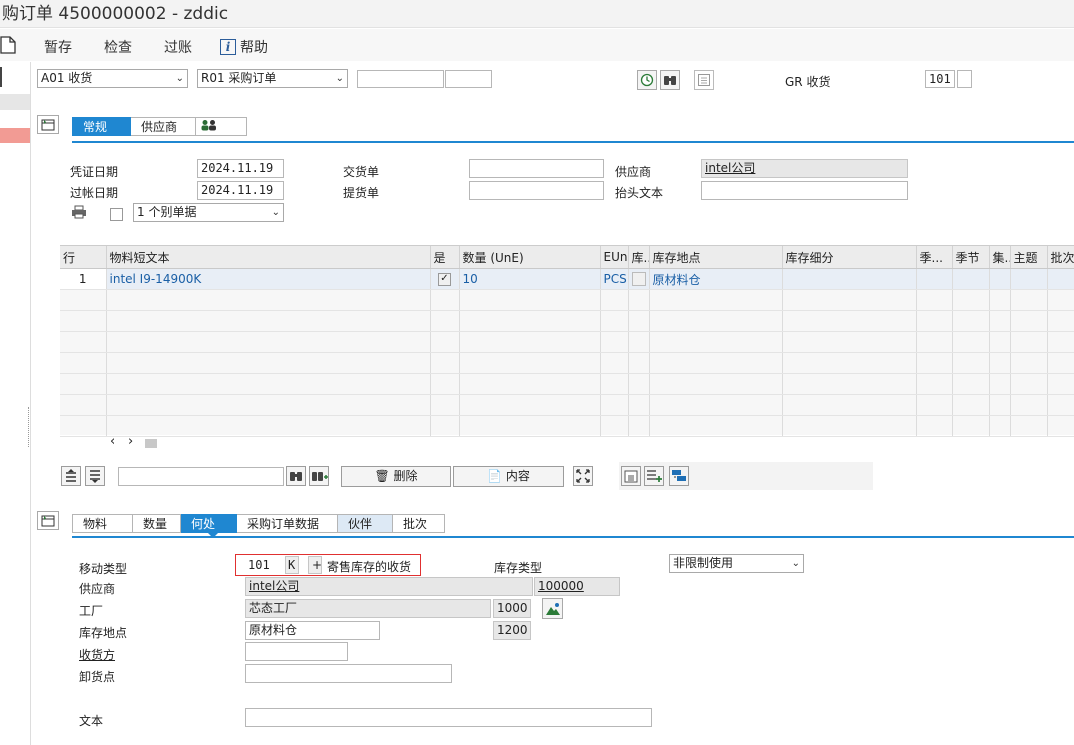 Image resolution: width=1074 pixels, height=745 pixels. I want to click on window-title: 购订单 4500000002 - zddic, so click(537, 14).